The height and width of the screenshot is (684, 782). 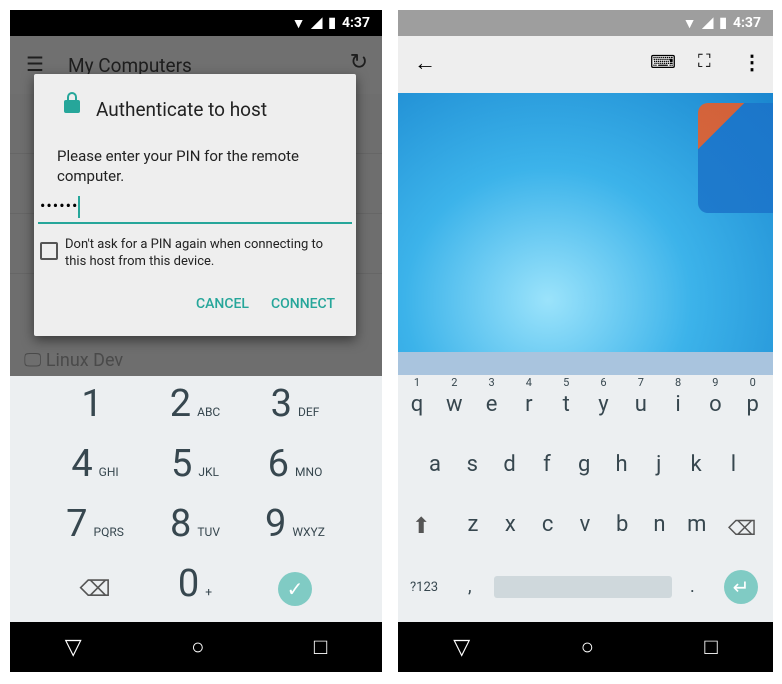 What do you see at coordinates (195, 584) in the screenshot?
I see `keypad-key: 0 +` at bounding box center [195, 584].